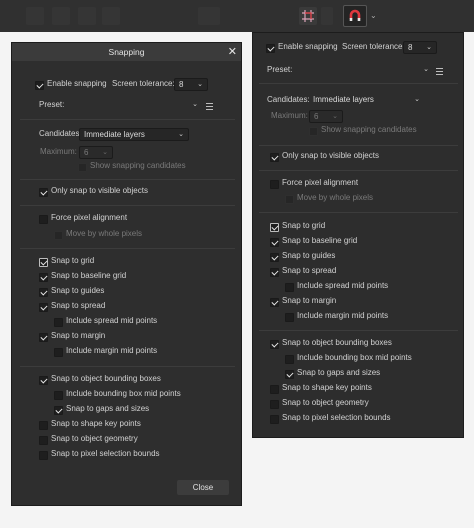 The image size is (474, 528). I want to click on close-button: Close, so click(203, 487).